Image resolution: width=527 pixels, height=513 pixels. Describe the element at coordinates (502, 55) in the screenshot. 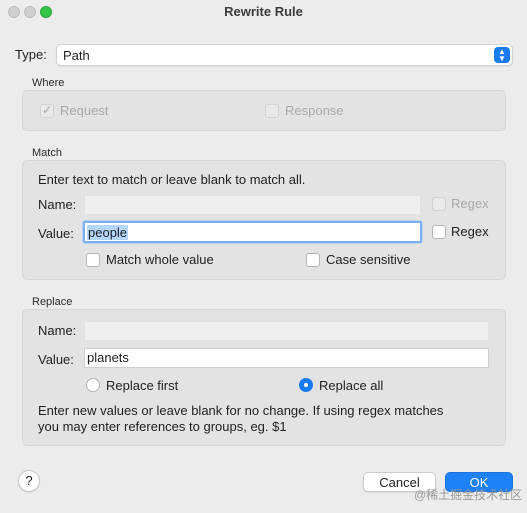

I see `updown-chevron-icon: ▲ ▼` at that location.